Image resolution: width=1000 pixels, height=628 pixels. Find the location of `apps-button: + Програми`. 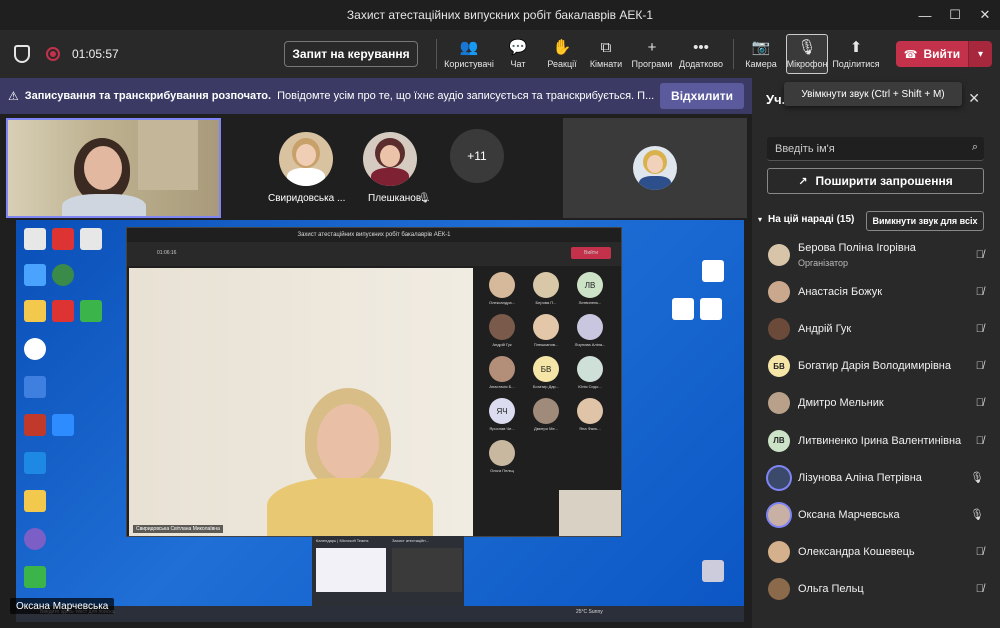

apps-button: + Програми is located at coordinates (652, 54).